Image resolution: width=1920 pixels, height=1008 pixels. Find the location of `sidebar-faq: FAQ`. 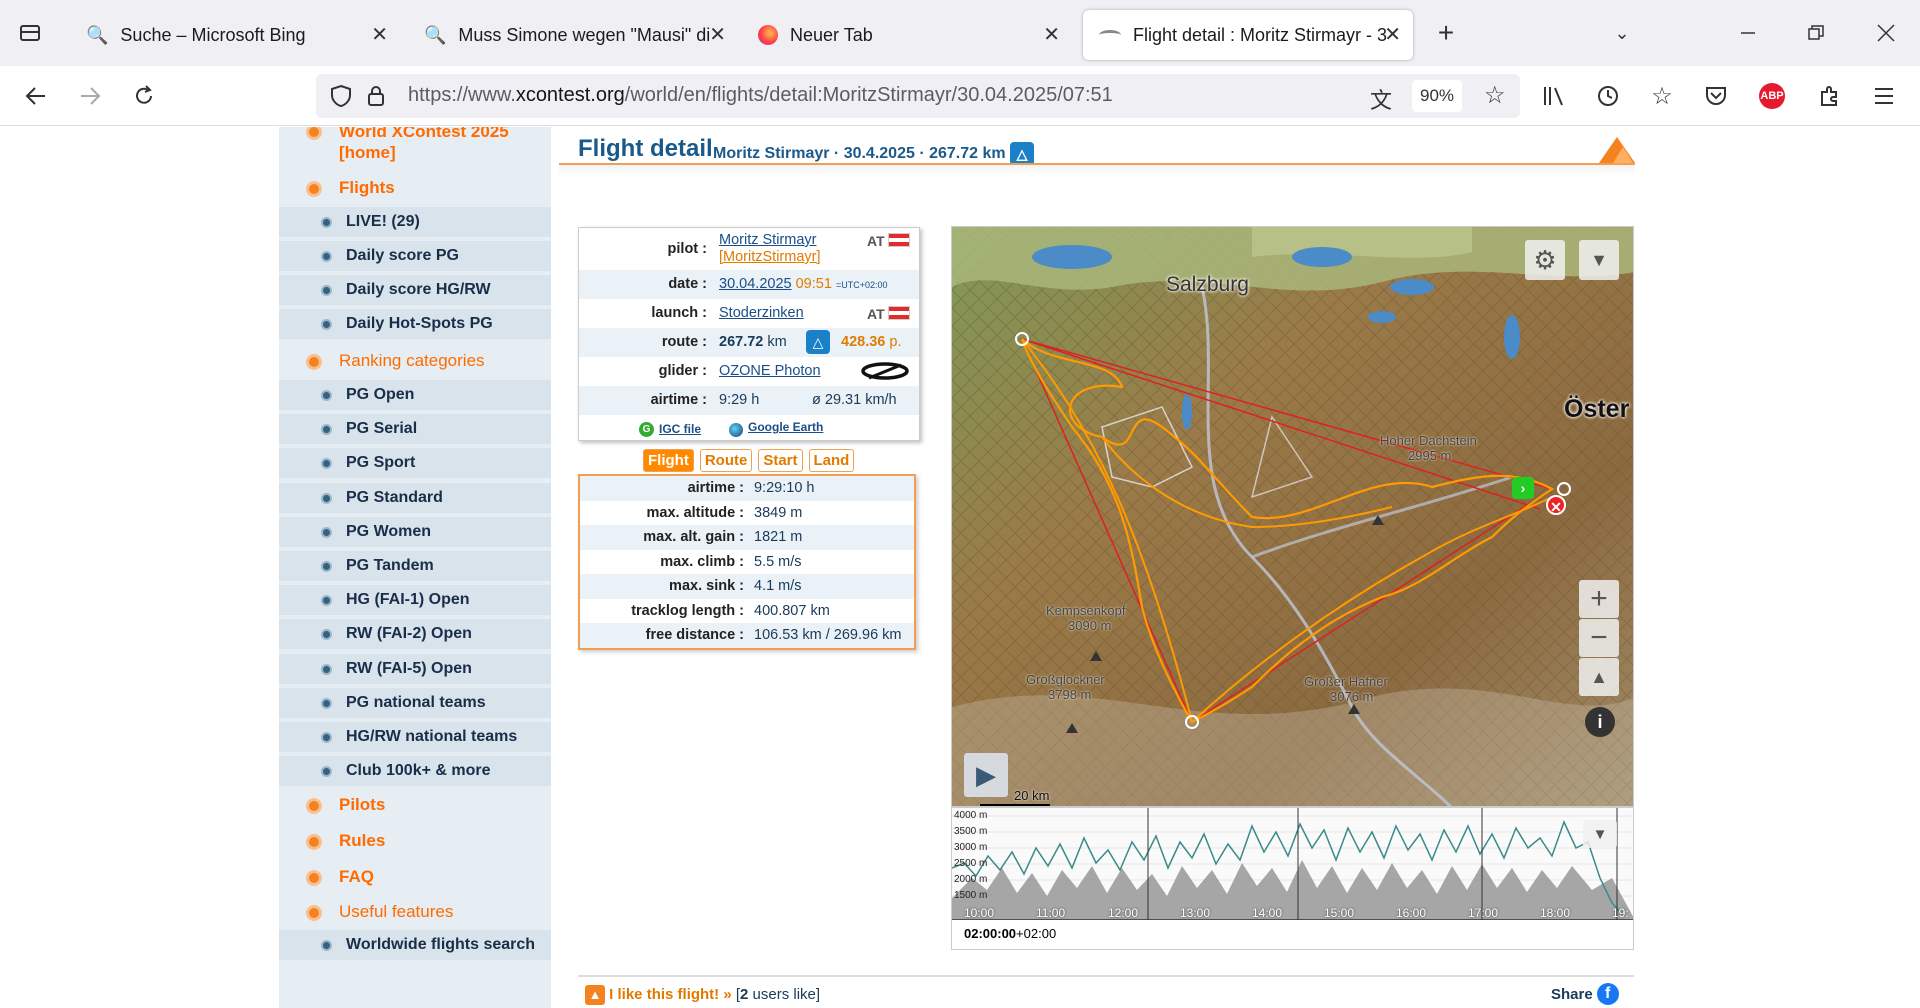

sidebar-faq: FAQ is located at coordinates (415, 877).